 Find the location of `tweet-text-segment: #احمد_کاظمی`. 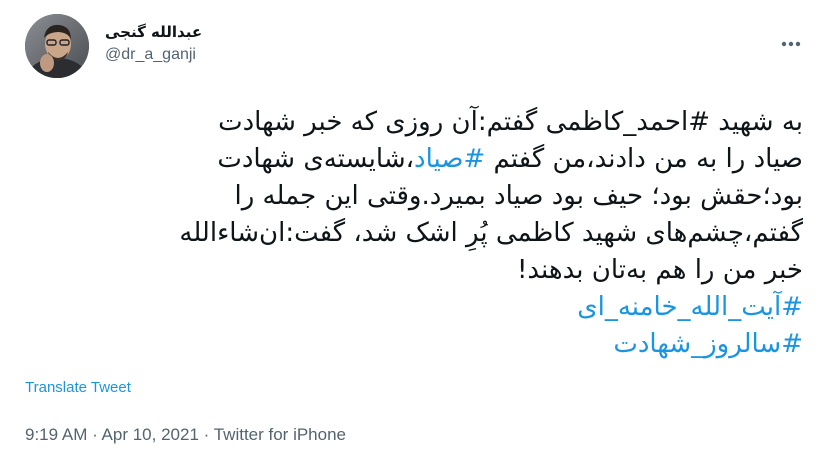

tweet-text-segment: #احمد_کاظمی is located at coordinates (628, 122).